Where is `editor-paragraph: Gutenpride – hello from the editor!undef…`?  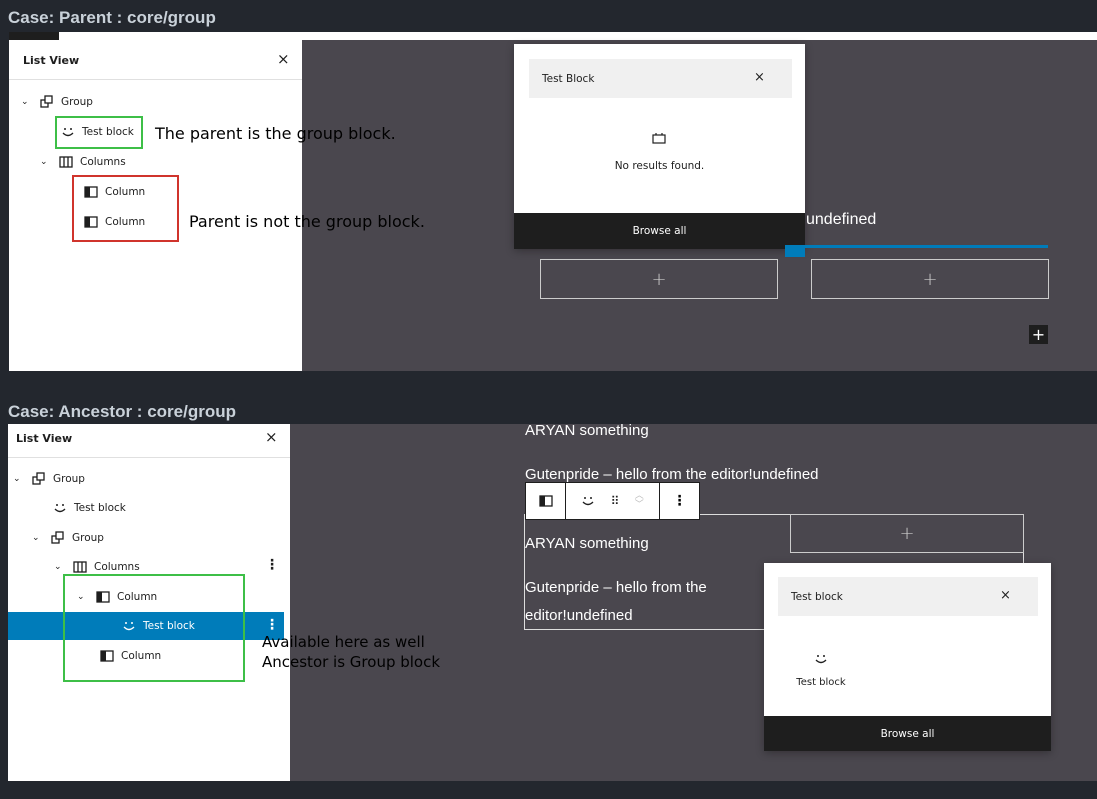
editor-paragraph: Gutenpride – hello from the editor!undef… is located at coordinates (672, 474).